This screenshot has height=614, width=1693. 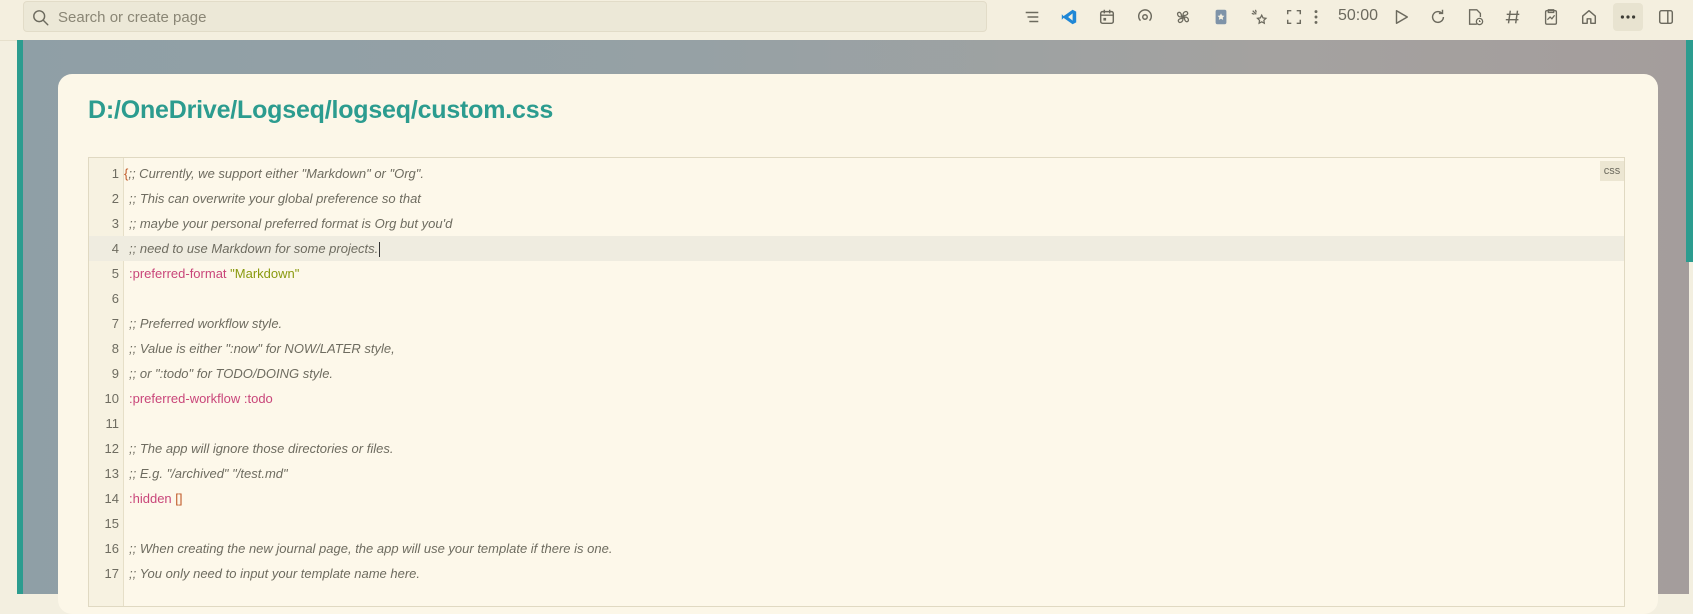 What do you see at coordinates (179, 498) in the screenshot?
I see `bracket-token: []` at bounding box center [179, 498].